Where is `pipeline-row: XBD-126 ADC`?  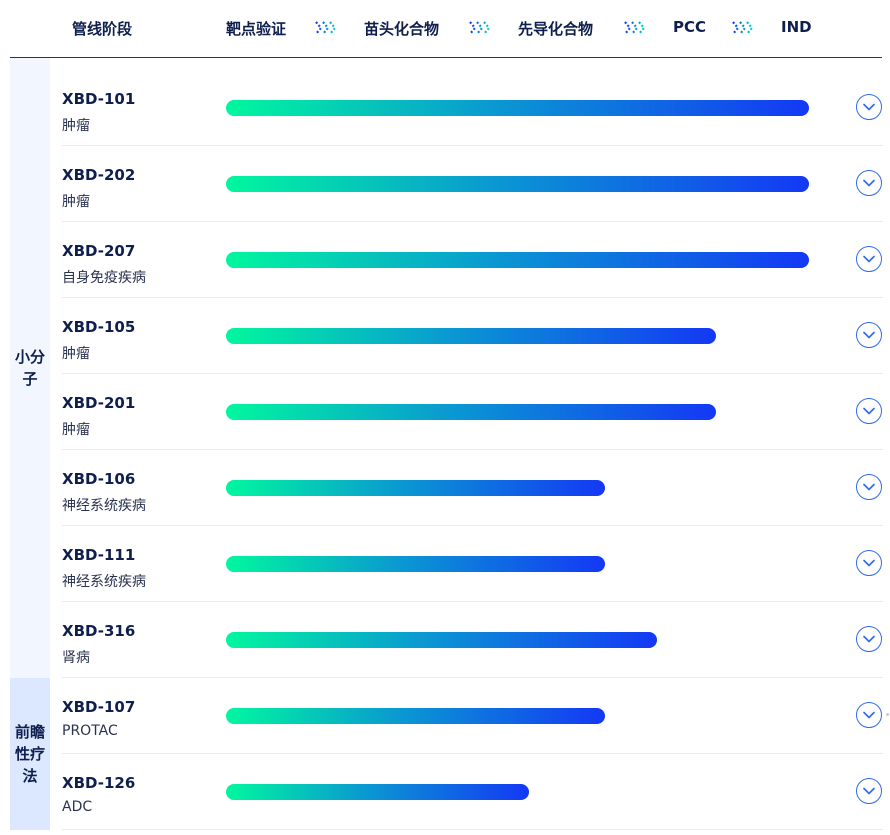 pipeline-row: XBD-126 ADC is located at coordinates (472, 792).